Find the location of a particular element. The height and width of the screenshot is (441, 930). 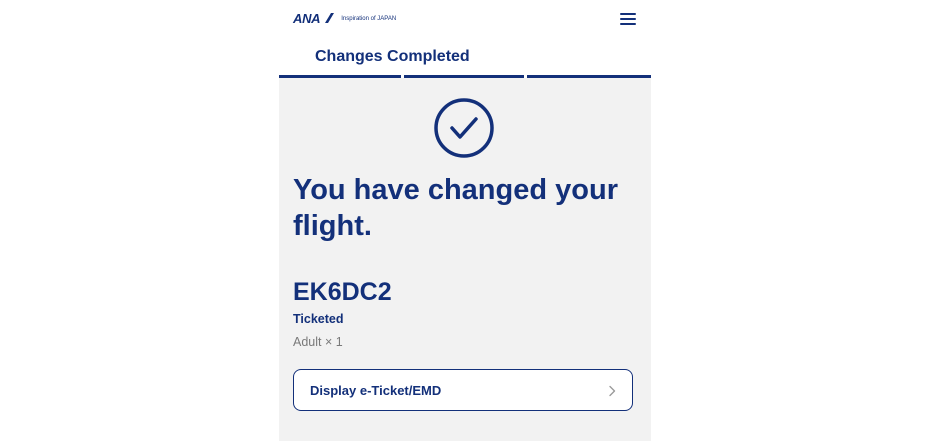

logo-wordmark: ANA is located at coordinates (307, 18).